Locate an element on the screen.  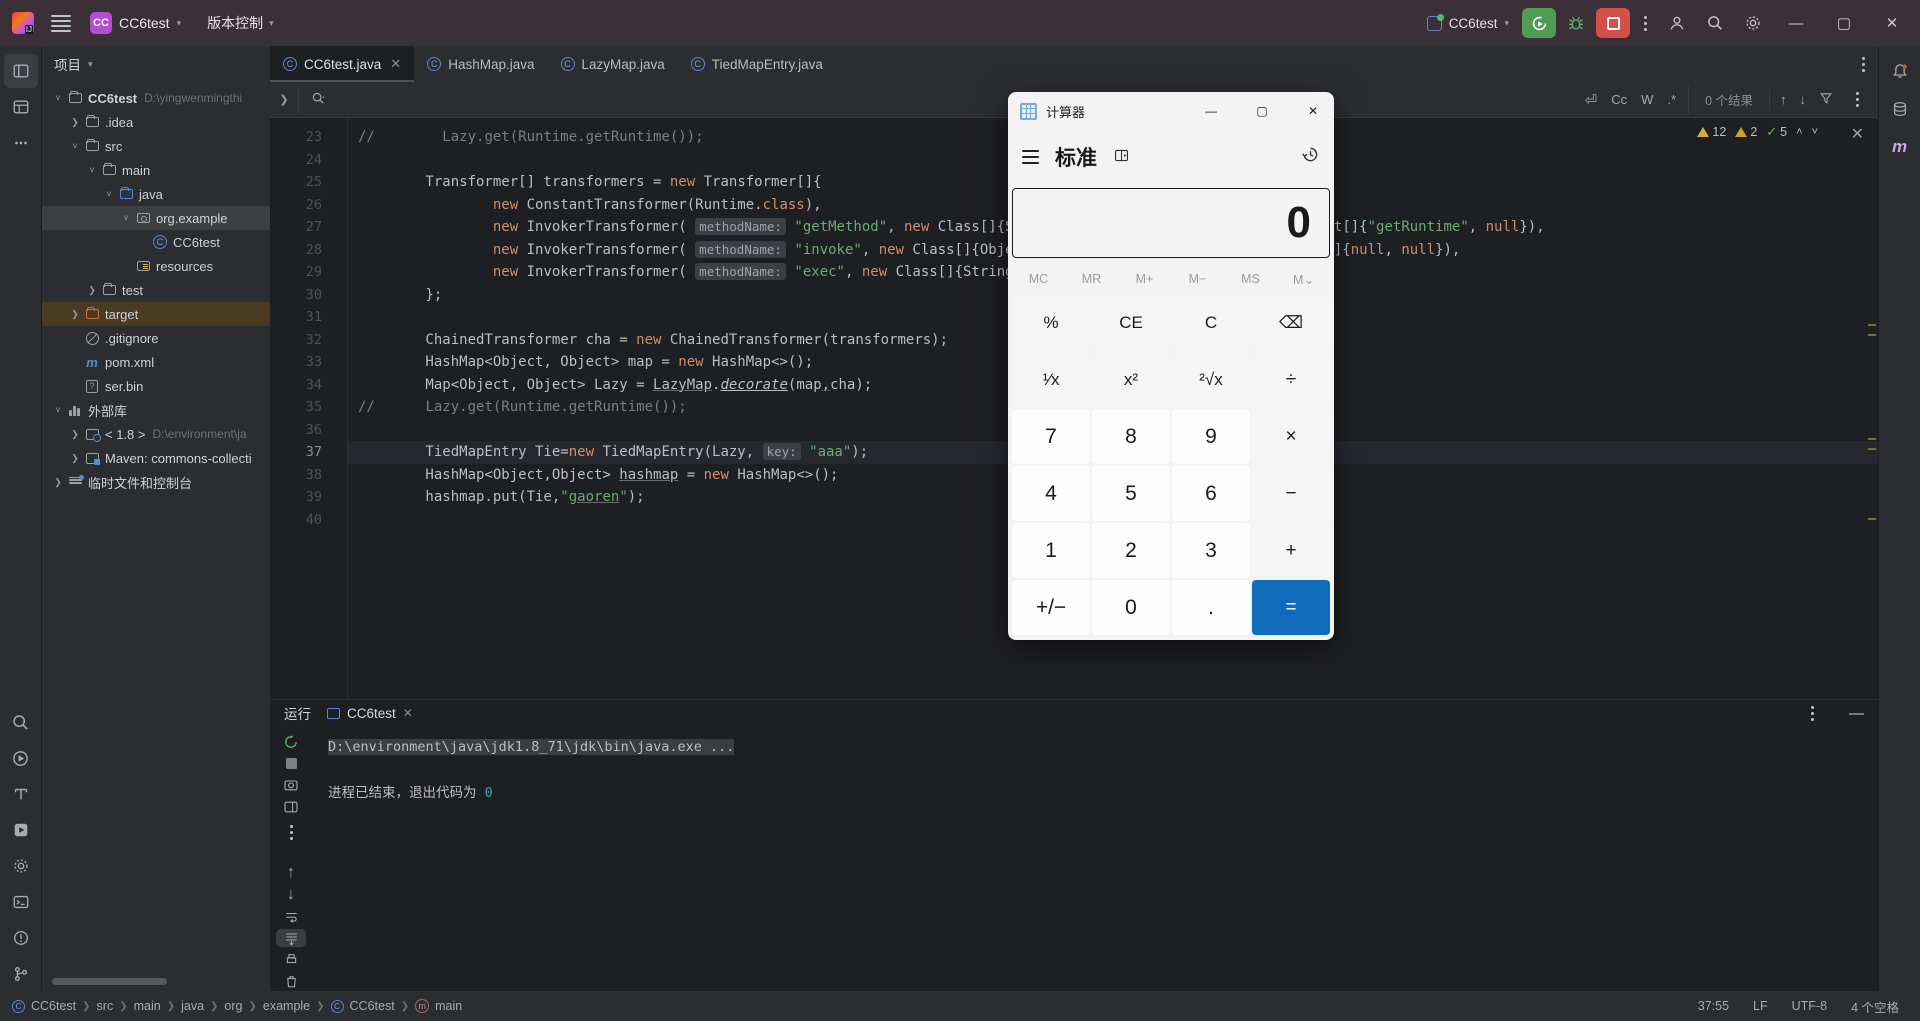
tree-row-test: ❯ test is located at coordinates (156, 290).